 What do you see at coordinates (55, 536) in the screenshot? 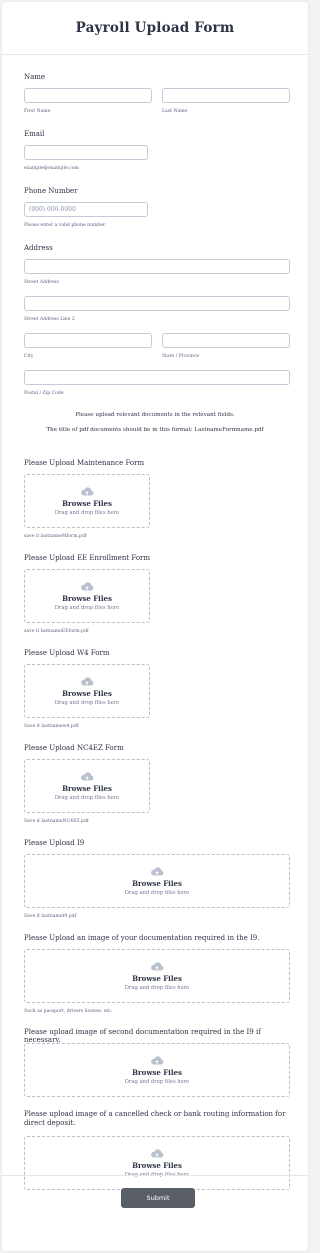
I see `upload-hint-maintenance: save it lastnameMform.pdf` at bounding box center [55, 536].